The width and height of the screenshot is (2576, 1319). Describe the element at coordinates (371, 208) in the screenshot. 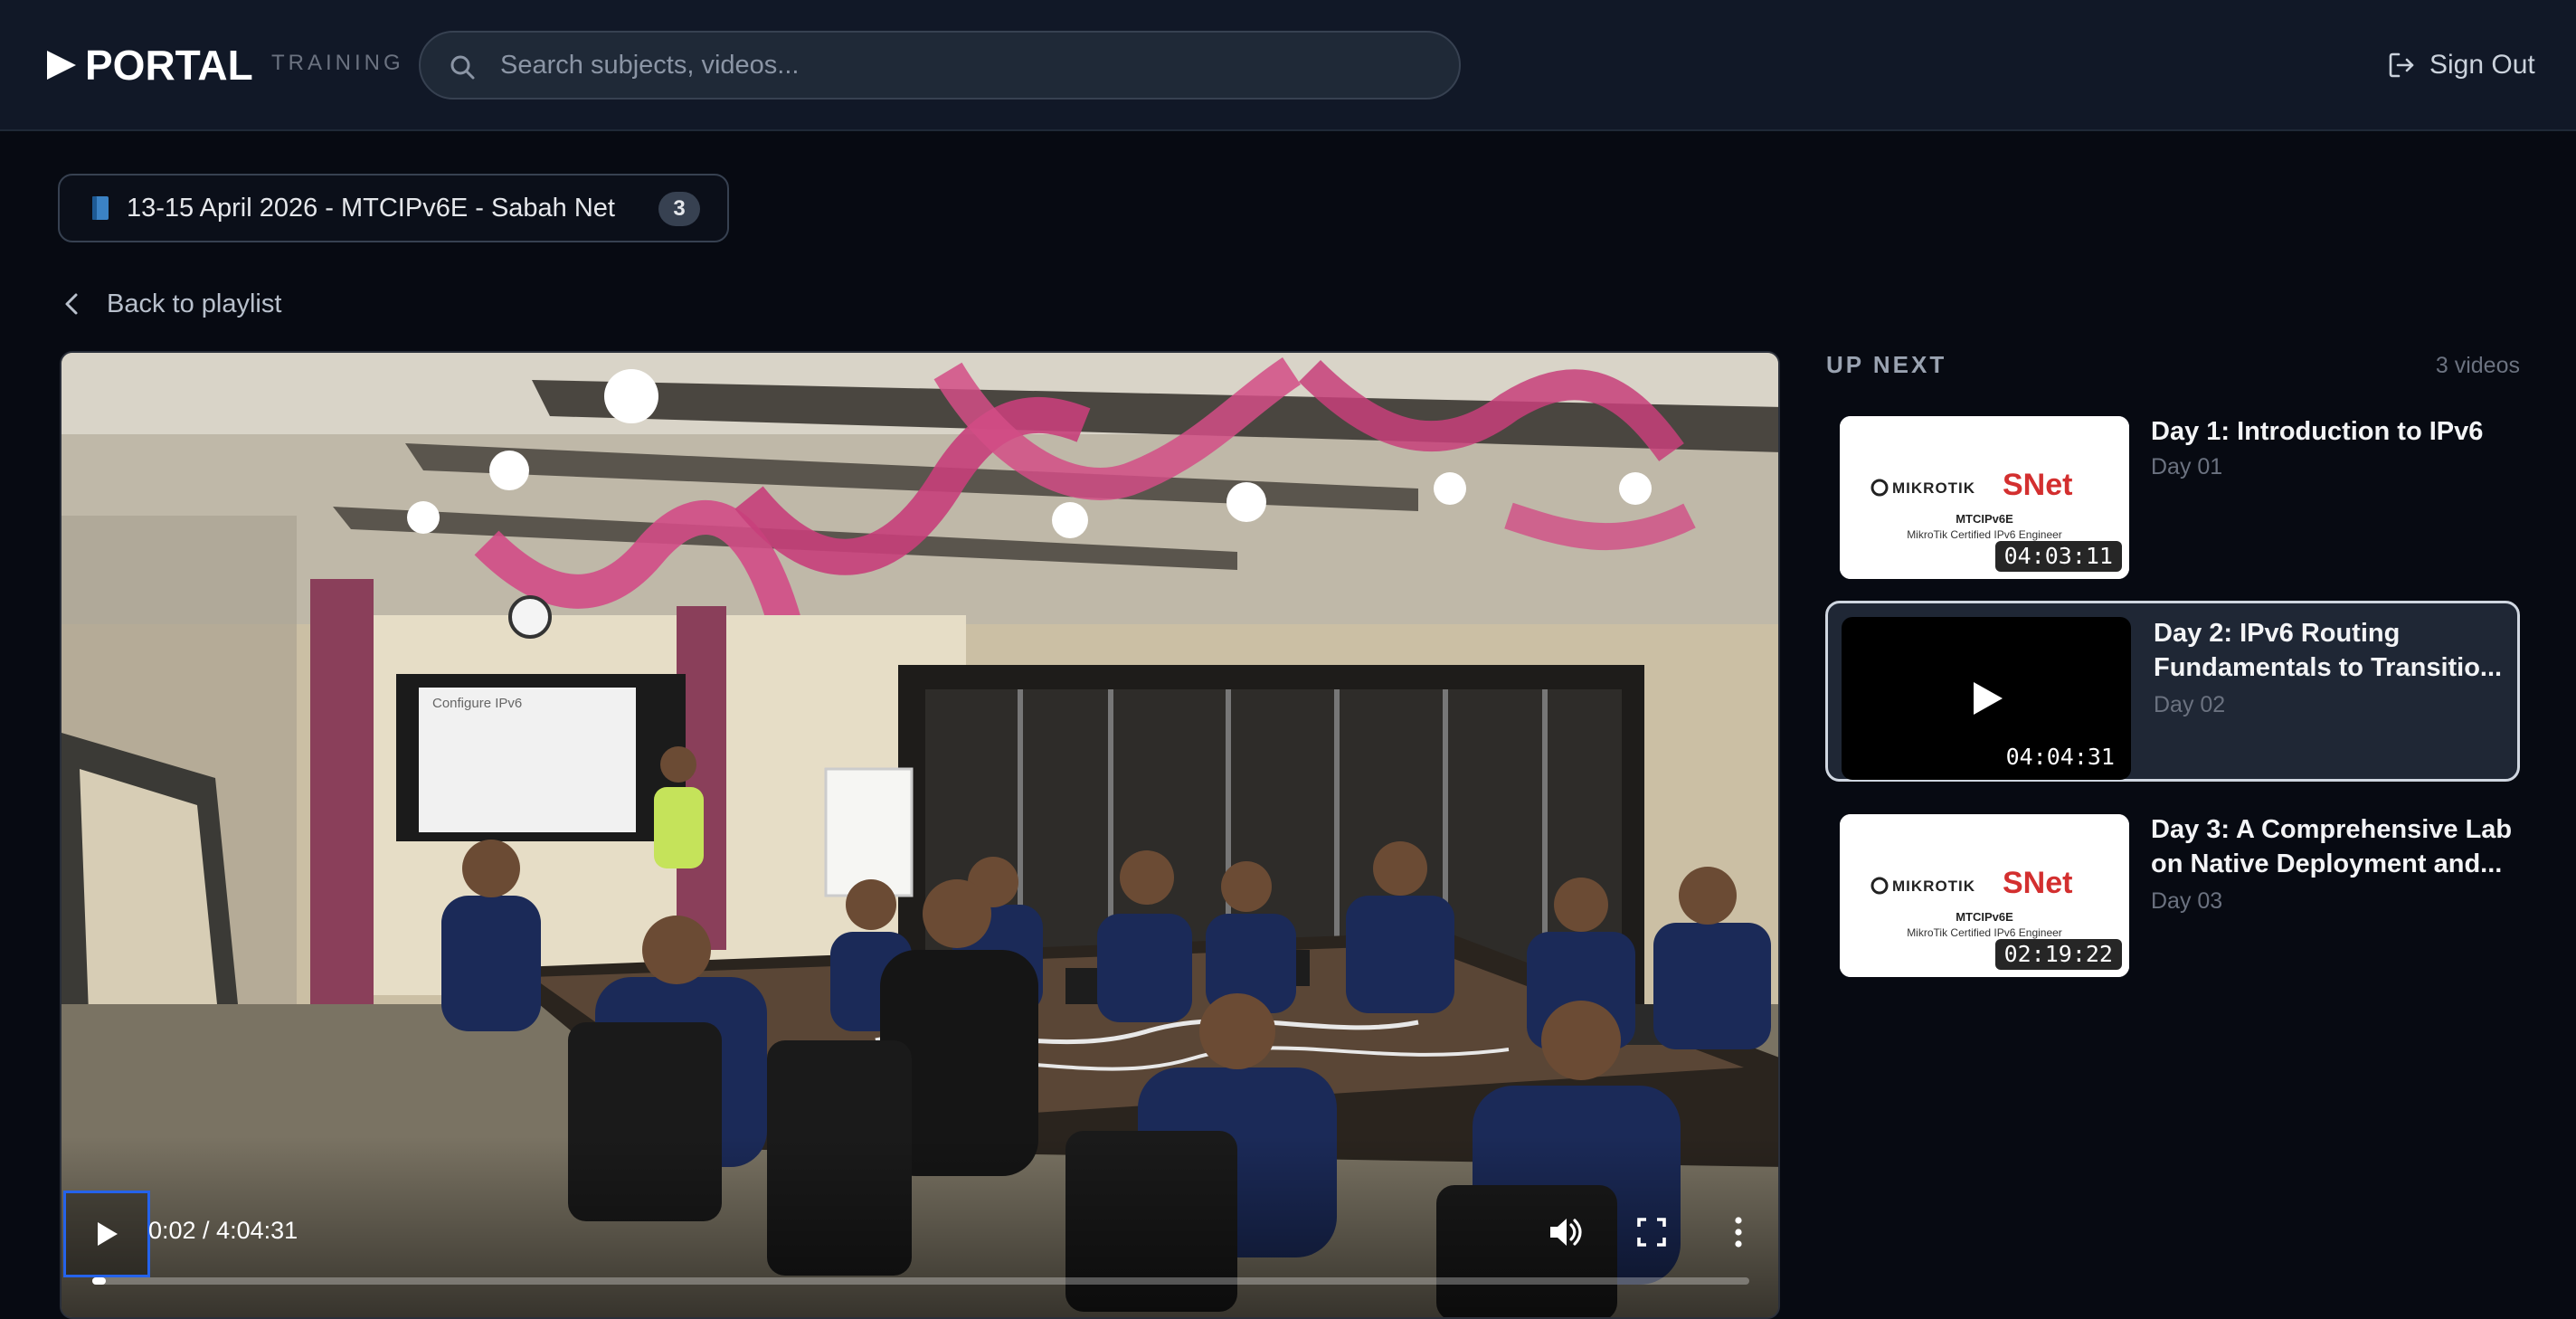

I see `playlist-name: 13-15 April 2026 - MTCIPv6E - Sabah Net` at that location.